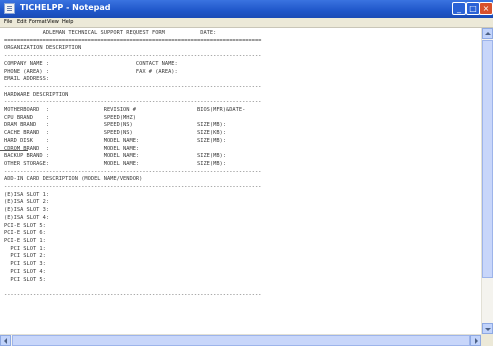 The image size is (493, 346). What do you see at coordinates (115, 163) in the screenshot?
I see `document-line: OTHER STORAGE: MODEL NAME: SIZE(MB):` at bounding box center [115, 163].